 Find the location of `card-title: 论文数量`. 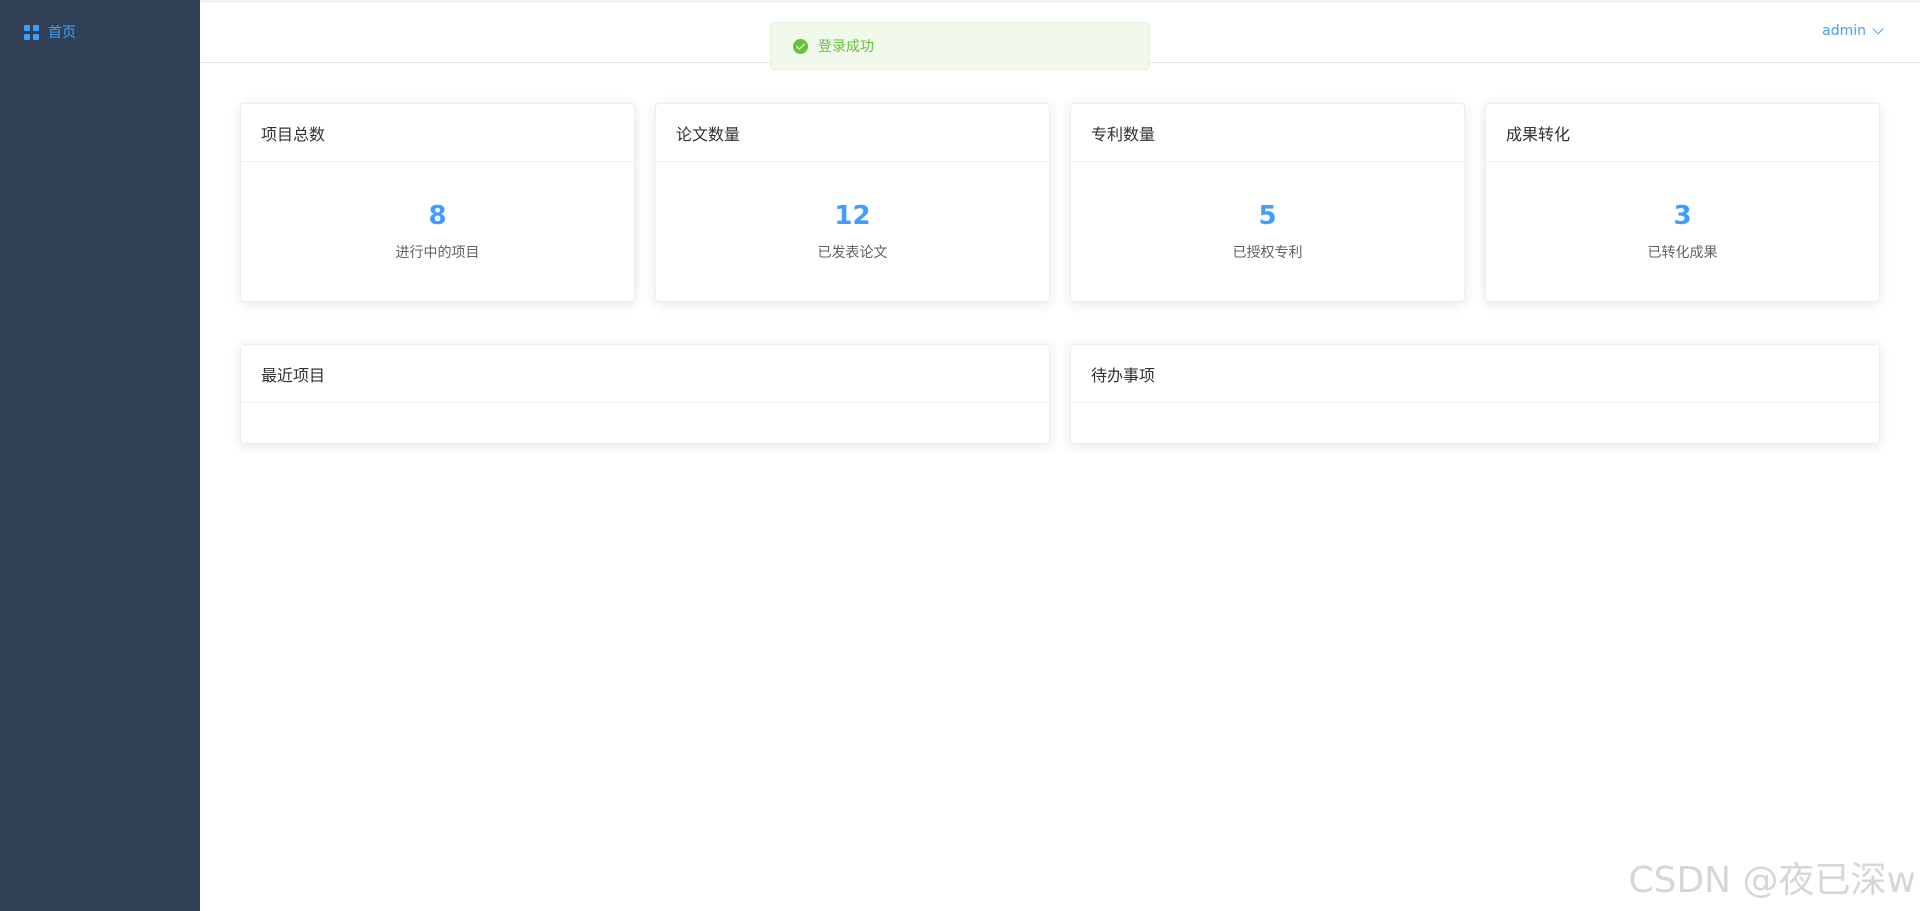

card-title: 论文数量 is located at coordinates (852, 133).